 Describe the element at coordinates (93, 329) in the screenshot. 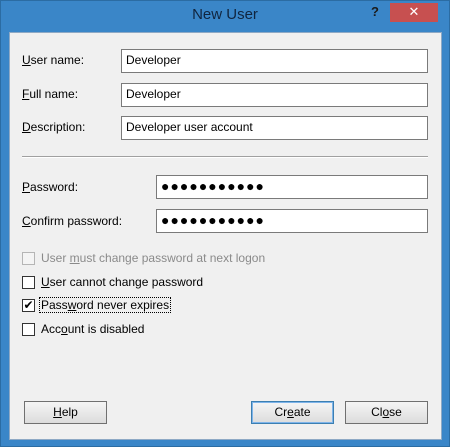

I see `account-disabled-label: Account is disabled` at that location.